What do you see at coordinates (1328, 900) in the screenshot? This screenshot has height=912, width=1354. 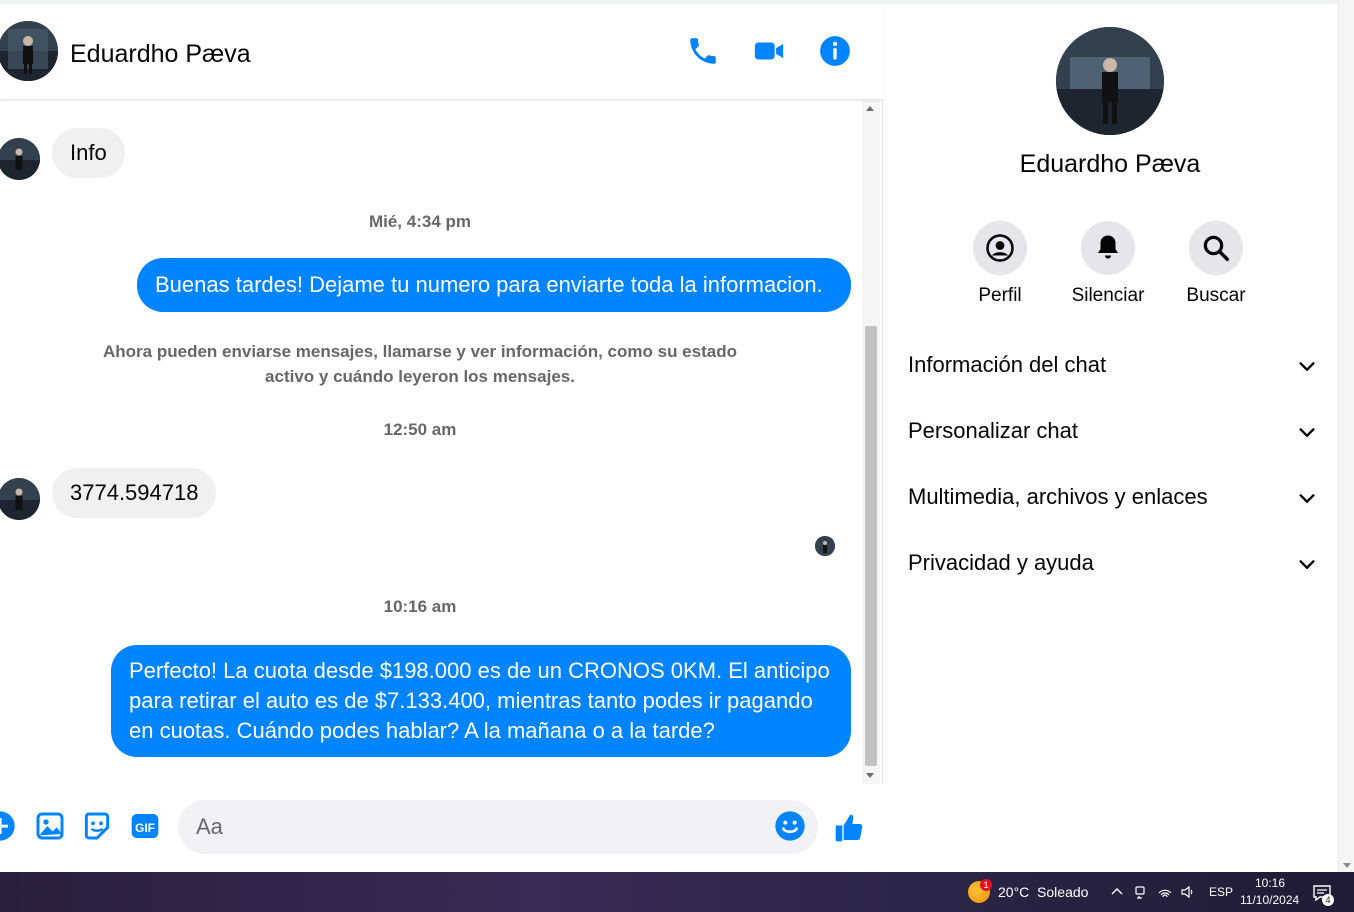 I see `notification-count: 4` at bounding box center [1328, 900].